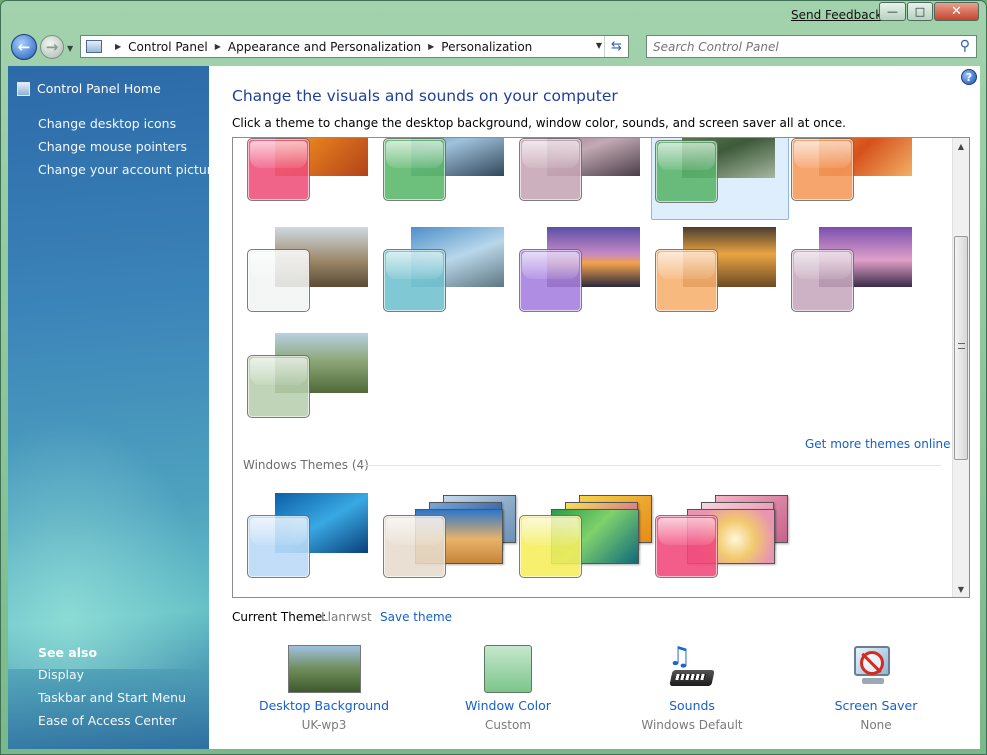 This screenshot has height=755, width=987. Describe the element at coordinates (969, 77) in the screenshot. I see `help-icon: ?` at that location.